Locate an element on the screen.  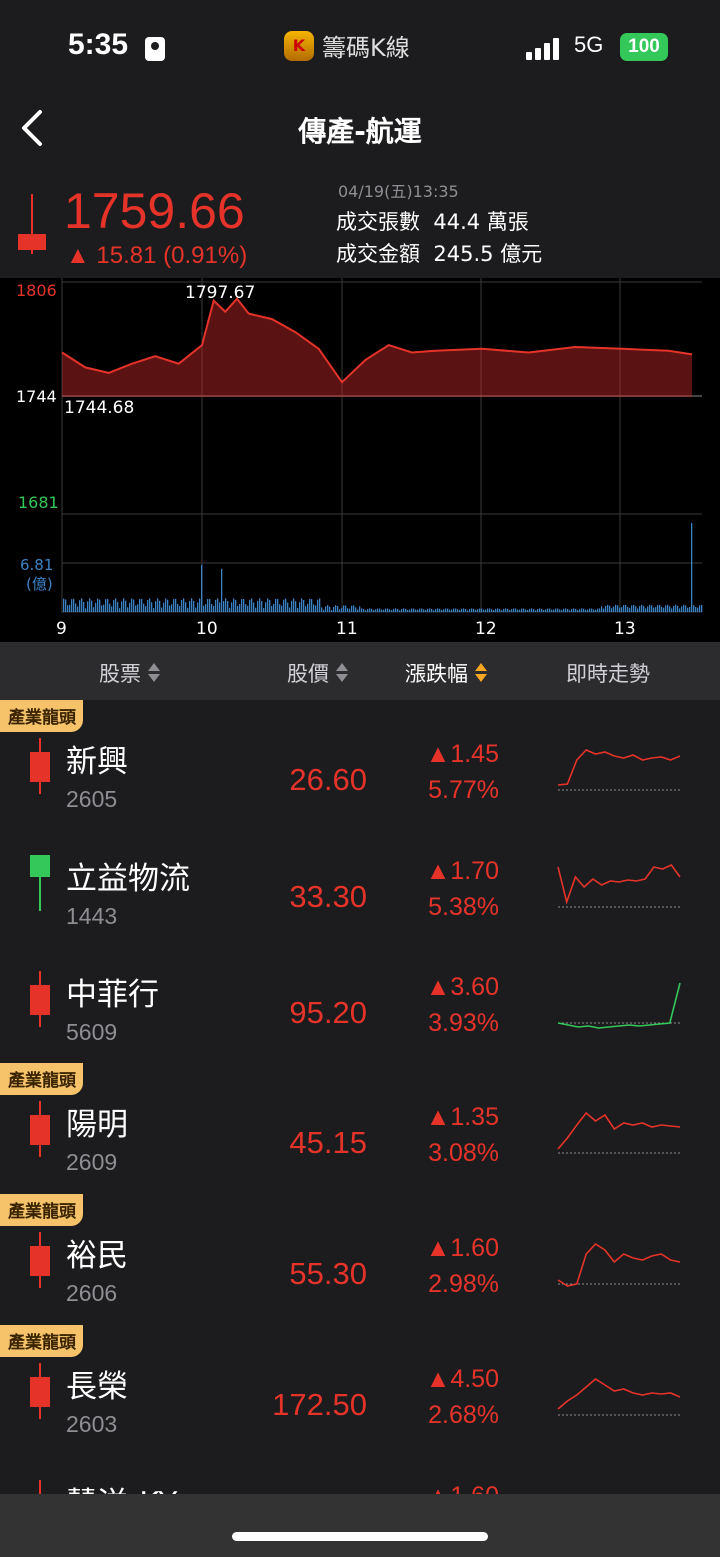
sort-price: 股價 is located at coordinates (318, 673).